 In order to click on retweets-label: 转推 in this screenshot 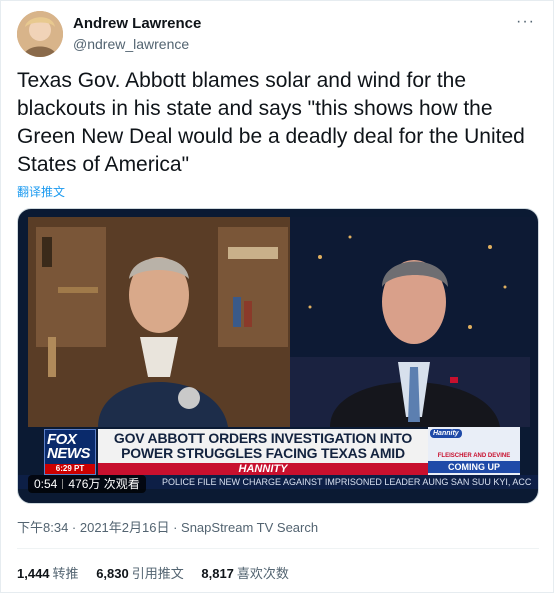, I will do `click(65, 573)`.